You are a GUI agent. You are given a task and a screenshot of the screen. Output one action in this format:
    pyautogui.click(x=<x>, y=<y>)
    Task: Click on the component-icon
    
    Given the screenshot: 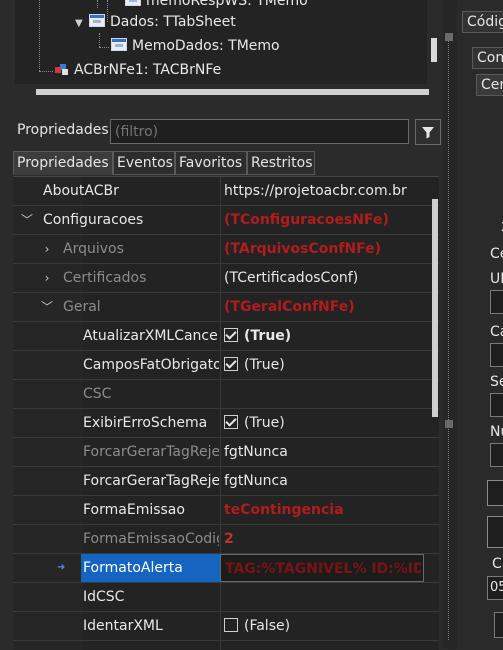 What is the action you would take?
    pyautogui.click(x=61, y=69)
    